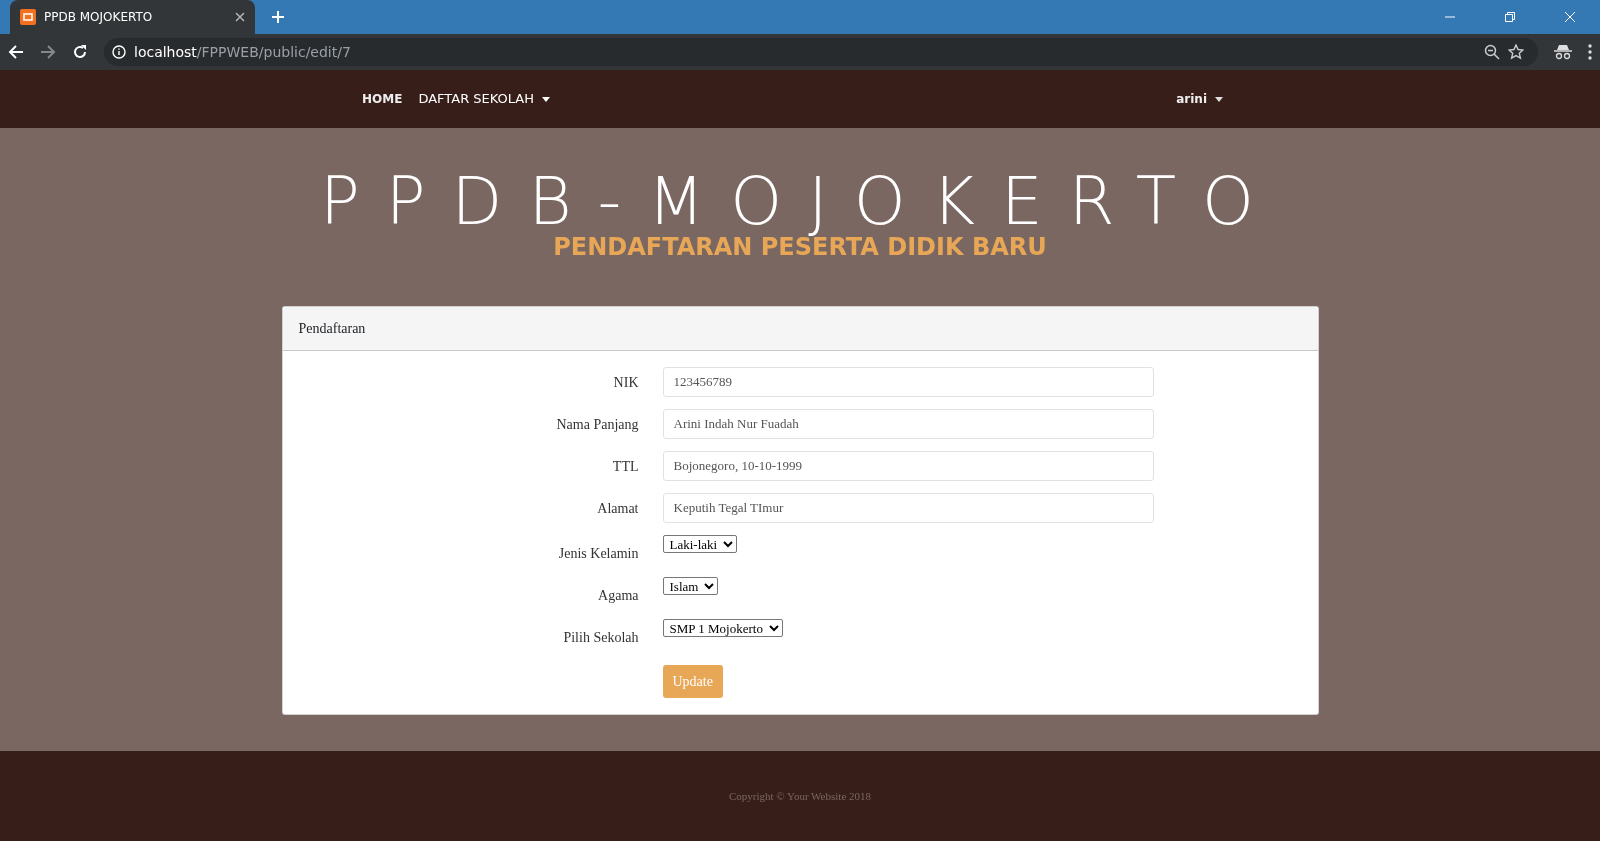 The height and width of the screenshot is (841, 1600). I want to click on select-dropdown: Islam, so click(690, 586).